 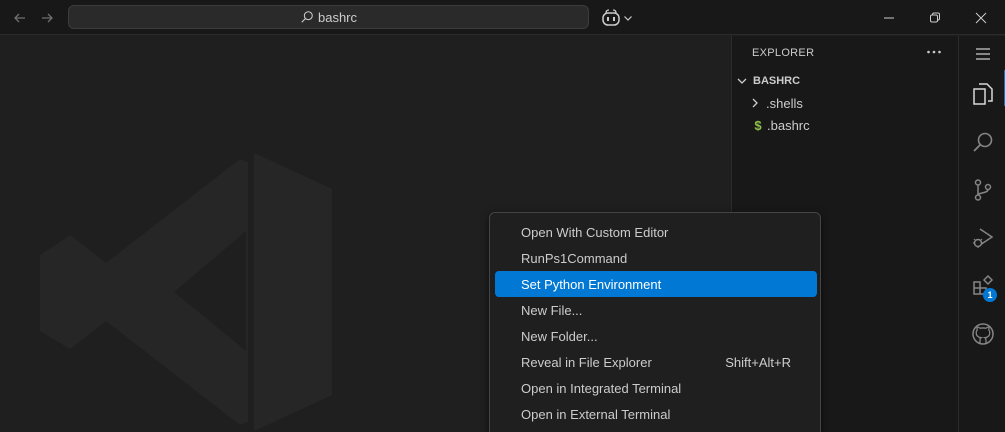 What do you see at coordinates (788, 125) in the screenshot?
I see `tree-item-label: .bashrc` at bounding box center [788, 125].